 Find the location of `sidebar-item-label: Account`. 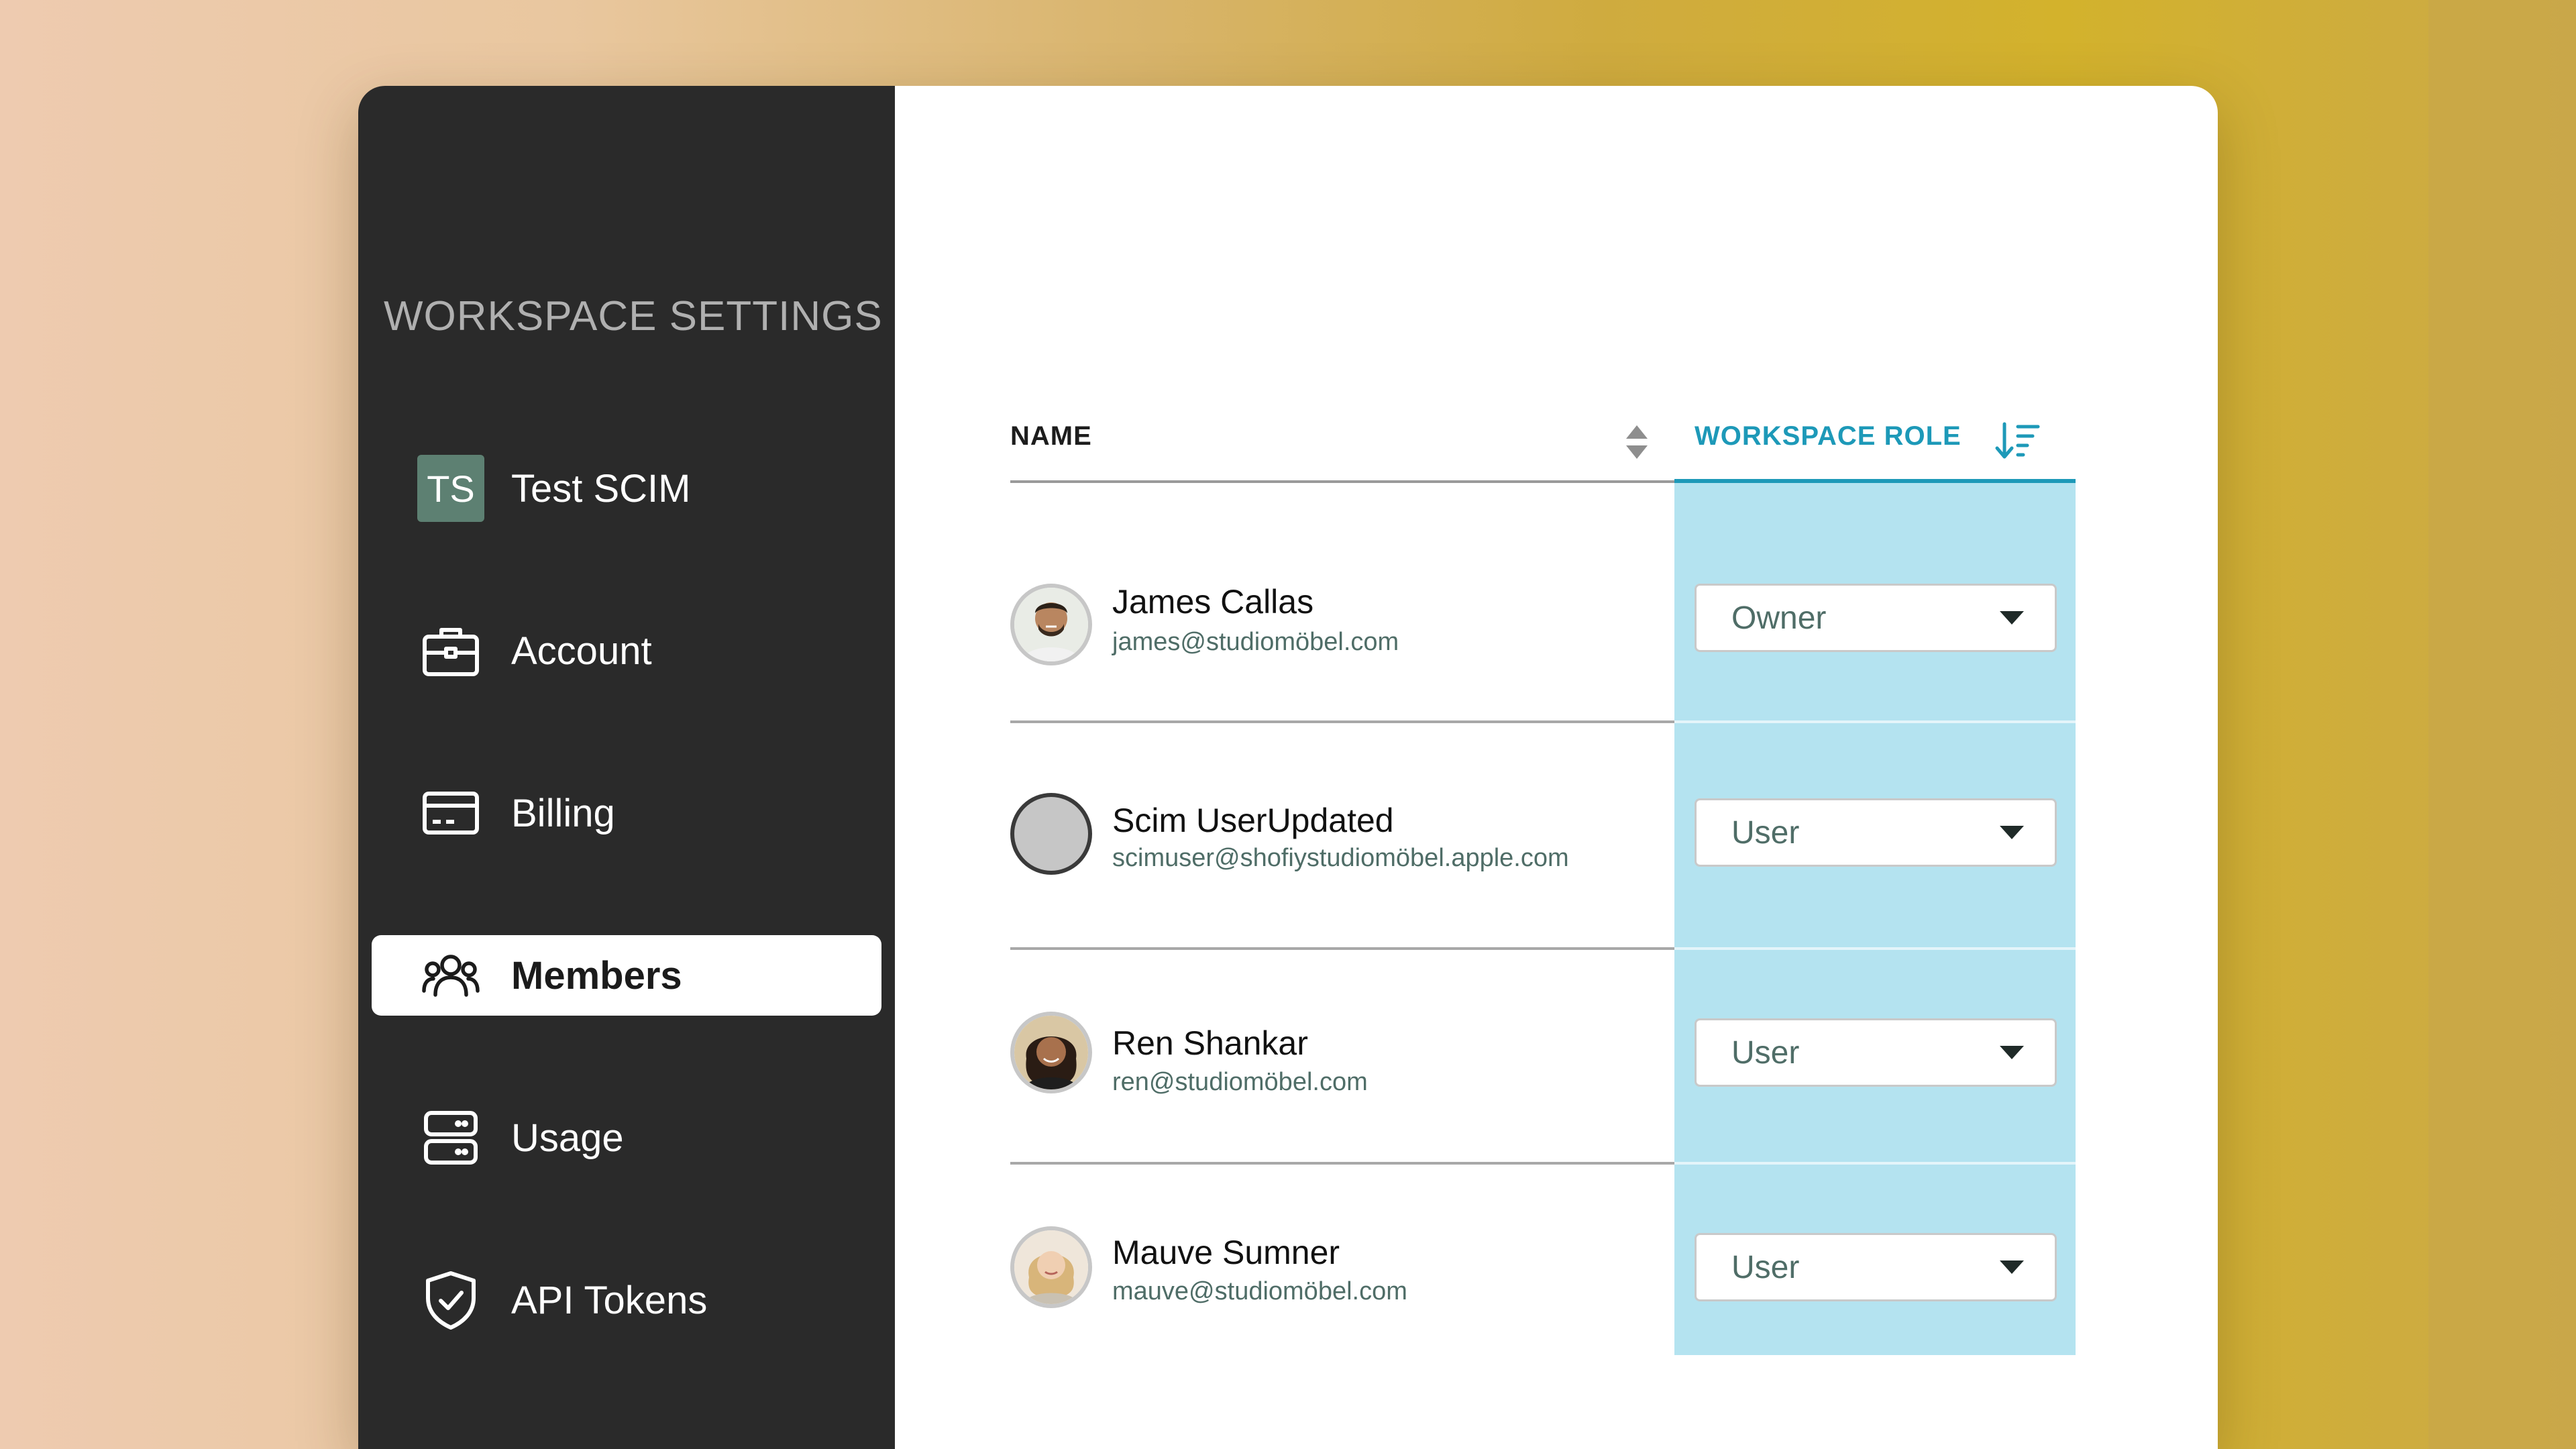

sidebar-item-label: Account is located at coordinates (581, 651).